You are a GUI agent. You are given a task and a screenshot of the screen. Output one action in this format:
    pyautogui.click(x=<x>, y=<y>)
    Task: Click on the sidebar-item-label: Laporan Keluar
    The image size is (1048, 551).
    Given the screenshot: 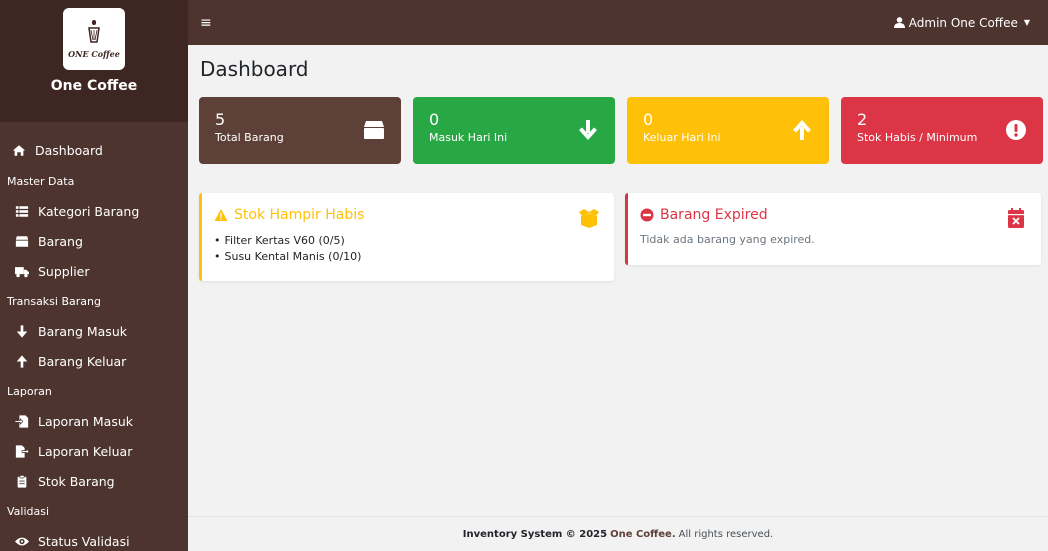 What is the action you would take?
    pyautogui.click(x=85, y=451)
    